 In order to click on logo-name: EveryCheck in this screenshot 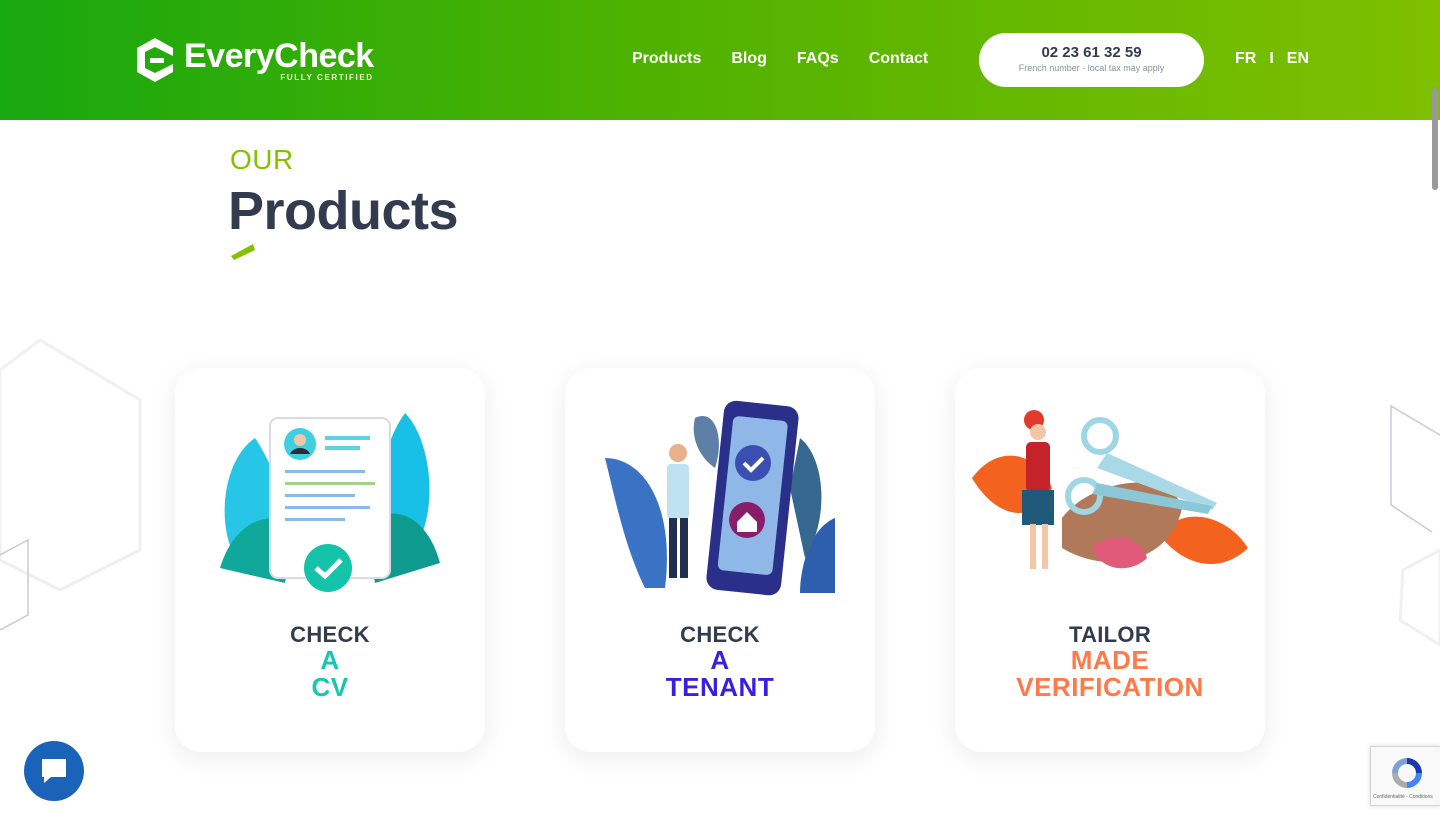, I will do `click(279, 55)`.